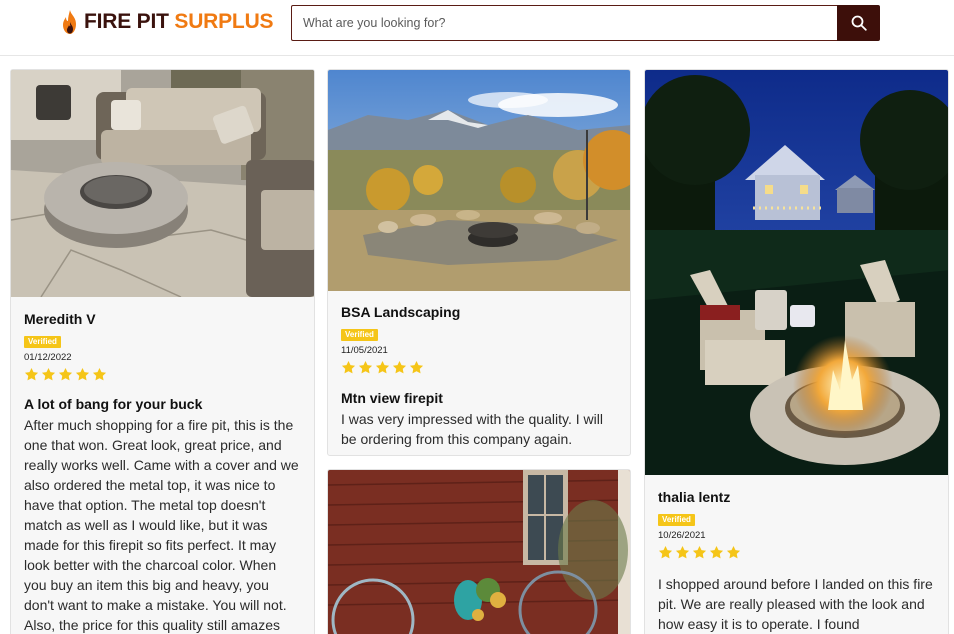 The image size is (954, 634). What do you see at coordinates (224, 21) in the screenshot?
I see `logo-text-surplus: SURPLUS` at bounding box center [224, 21].